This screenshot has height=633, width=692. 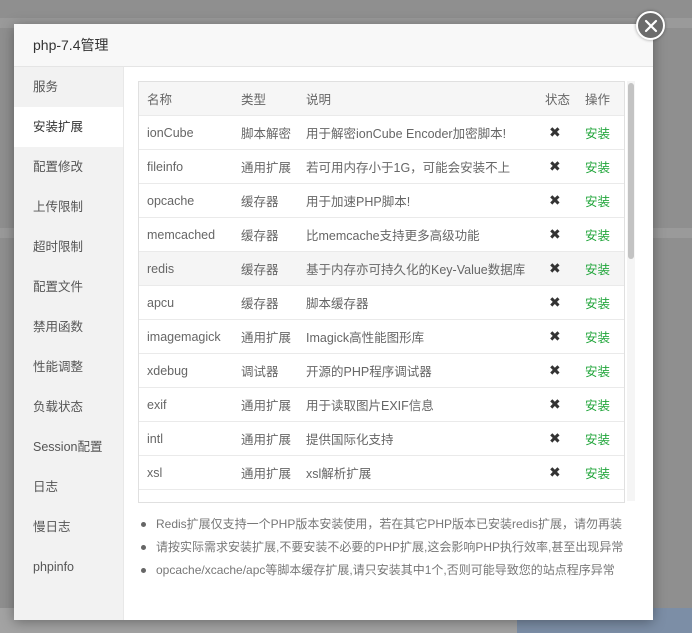 I want to click on extension-description: 比memcache支持更多高级功能, so click(x=417, y=234).